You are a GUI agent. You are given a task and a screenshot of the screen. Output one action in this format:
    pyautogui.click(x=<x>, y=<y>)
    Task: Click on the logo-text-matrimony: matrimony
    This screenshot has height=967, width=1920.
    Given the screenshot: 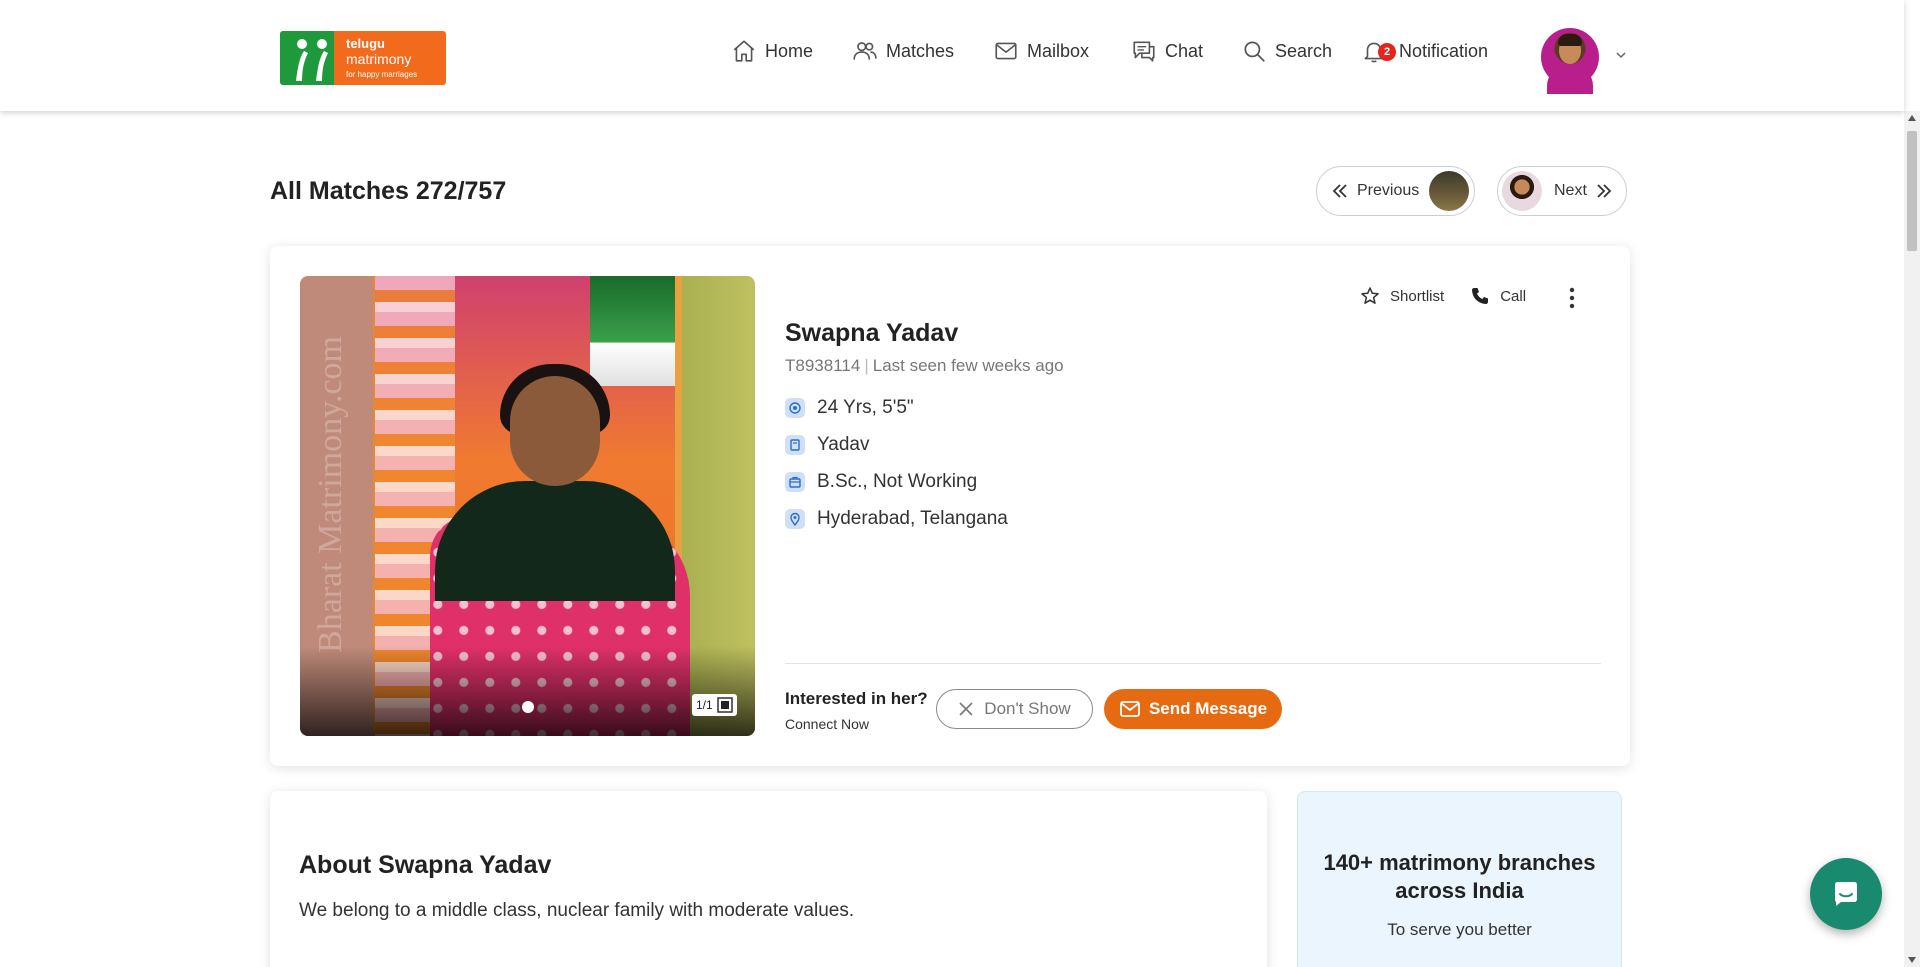 What is the action you would take?
    pyautogui.click(x=379, y=59)
    